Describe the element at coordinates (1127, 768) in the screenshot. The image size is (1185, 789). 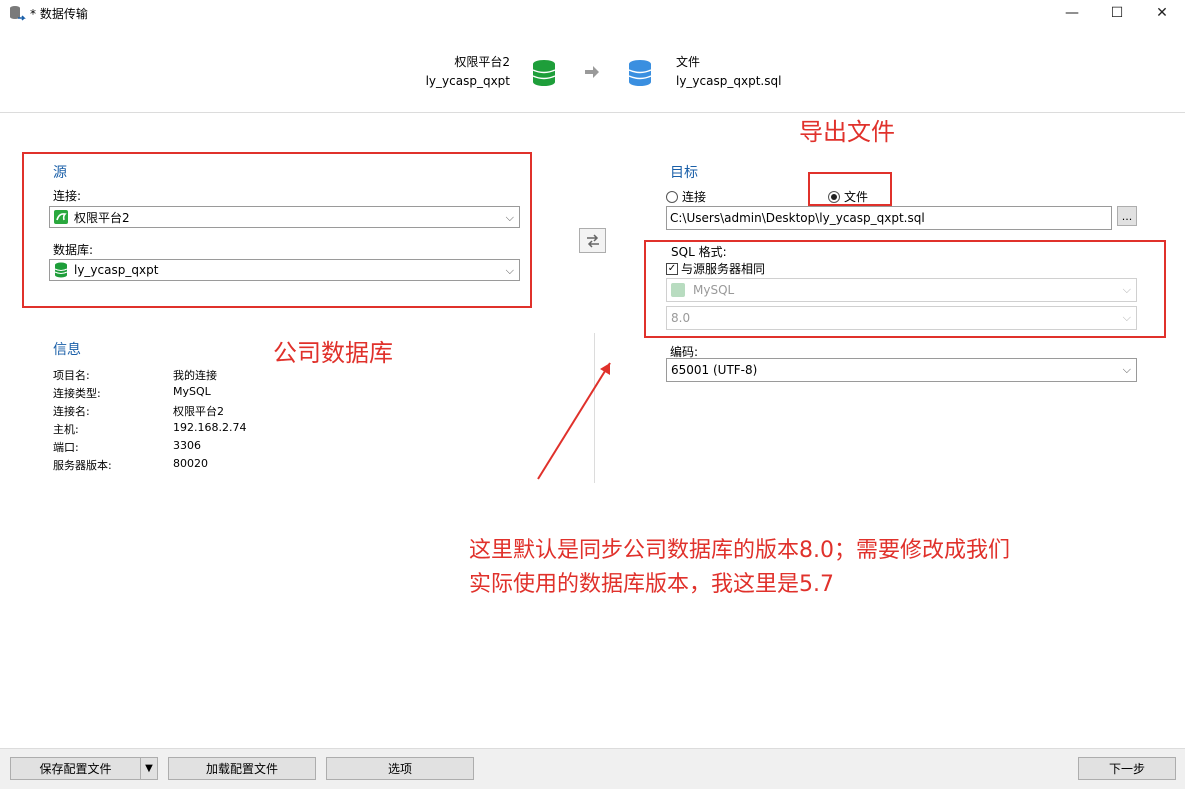
I see `next-button: 下一步` at that location.